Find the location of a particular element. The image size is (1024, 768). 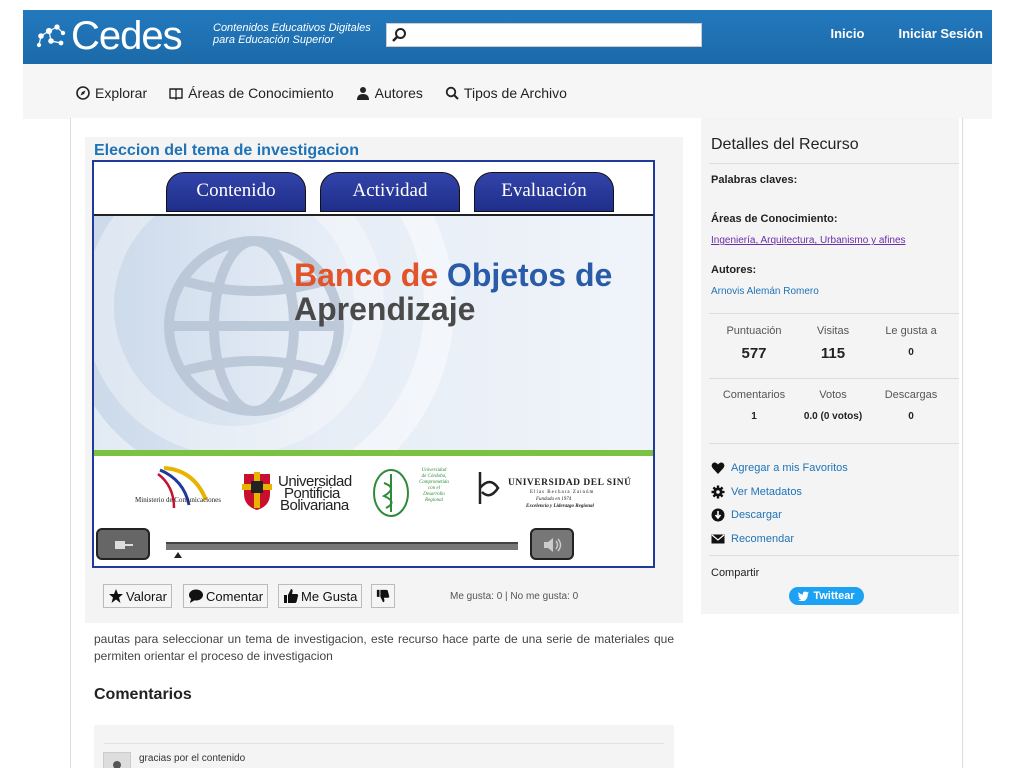

subnav-label: Áreas de Conocimiento is located at coordinates (261, 93).